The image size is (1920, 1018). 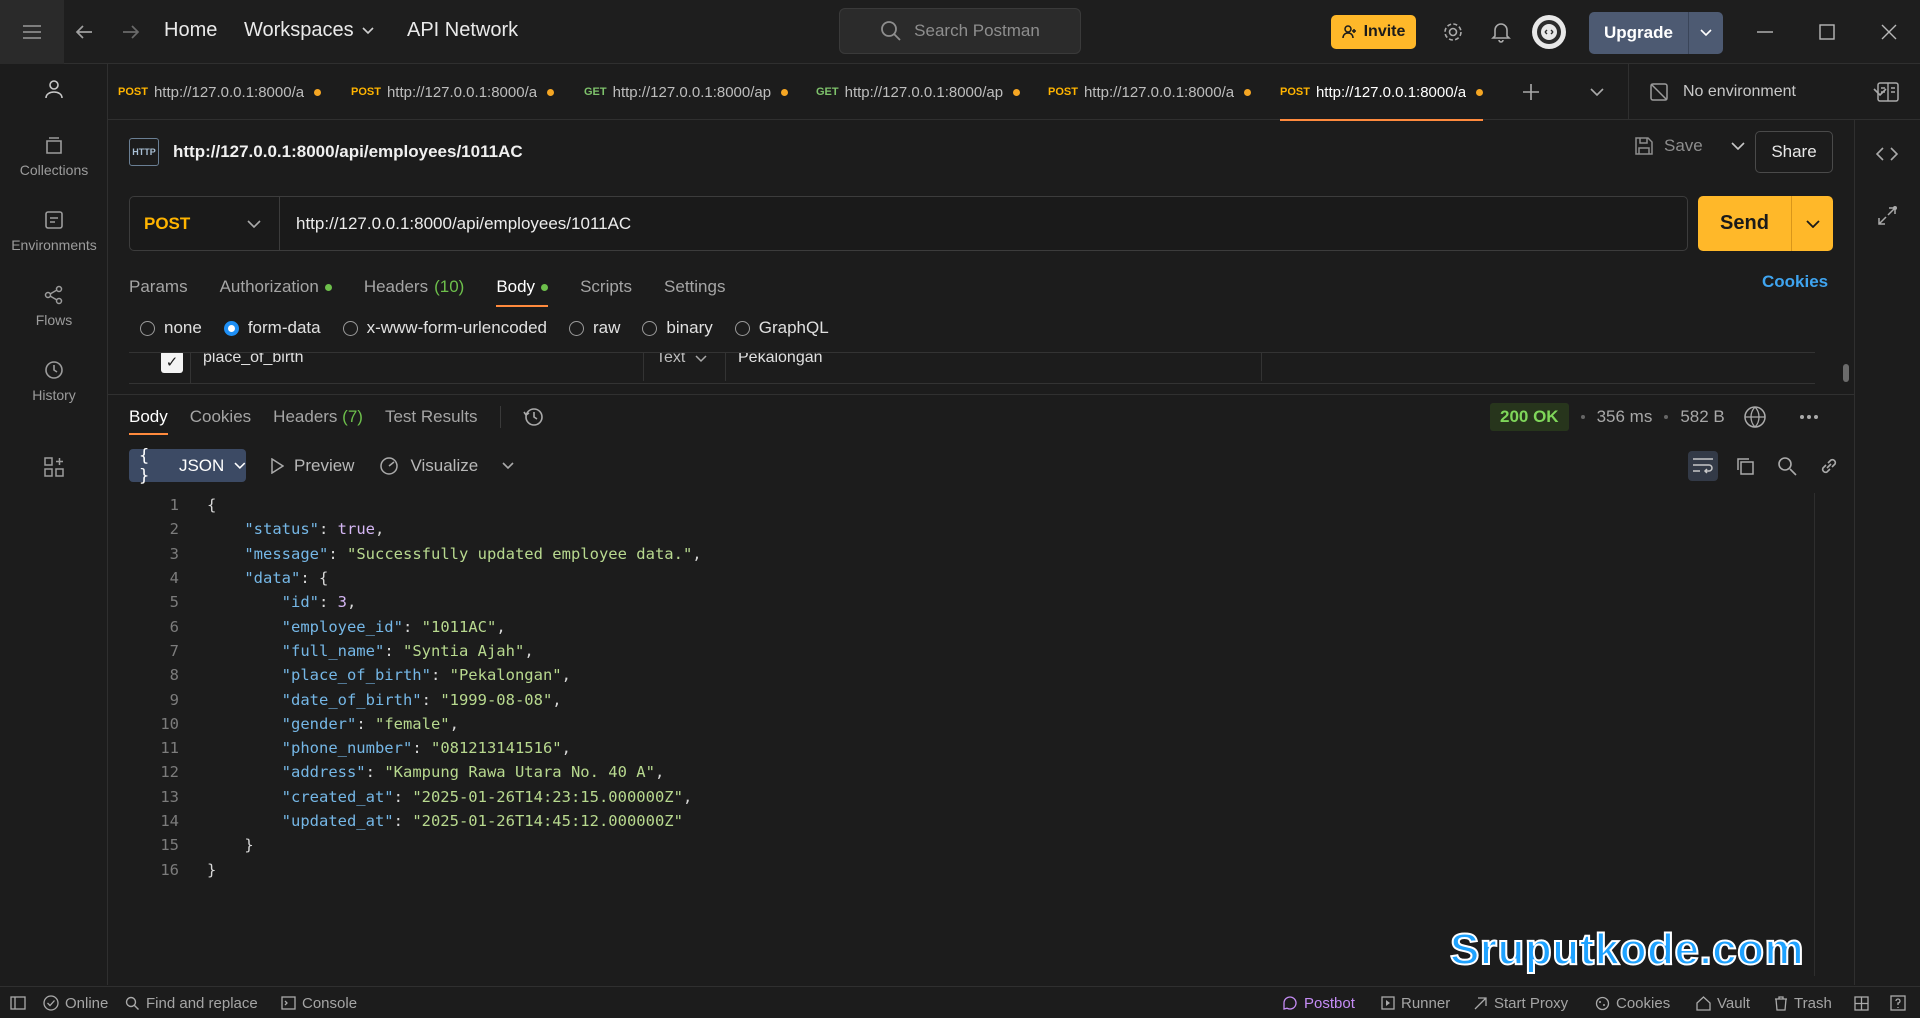 I want to click on user-avatar, so click(x=1549, y=32).